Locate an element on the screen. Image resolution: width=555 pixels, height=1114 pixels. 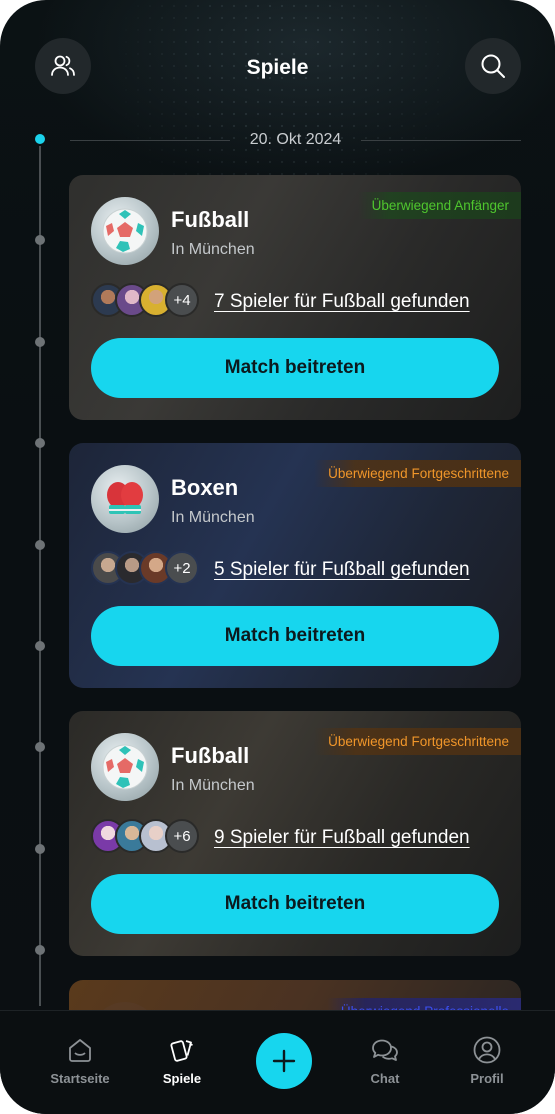
nav-item-spiele: Spiele is located at coordinates (182, 1060).